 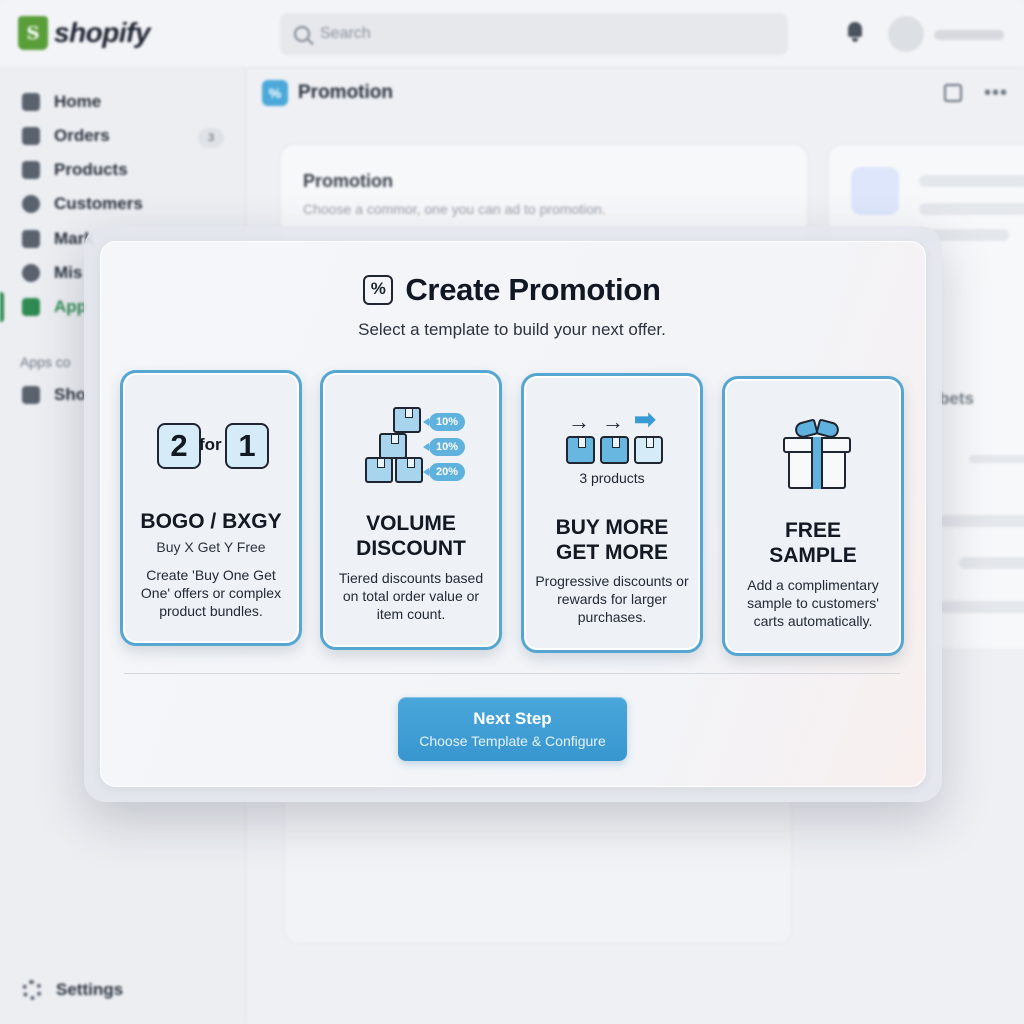 What do you see at coordinates (855, 32) in the screenshot?
I see `bell-icon` at bounding box center [855, 32].